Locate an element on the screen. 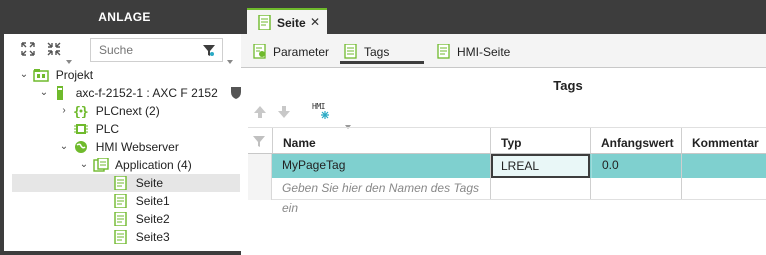 This screenshot has height=255, width=766. page-title: Tags is located at coordinates (568, 85).